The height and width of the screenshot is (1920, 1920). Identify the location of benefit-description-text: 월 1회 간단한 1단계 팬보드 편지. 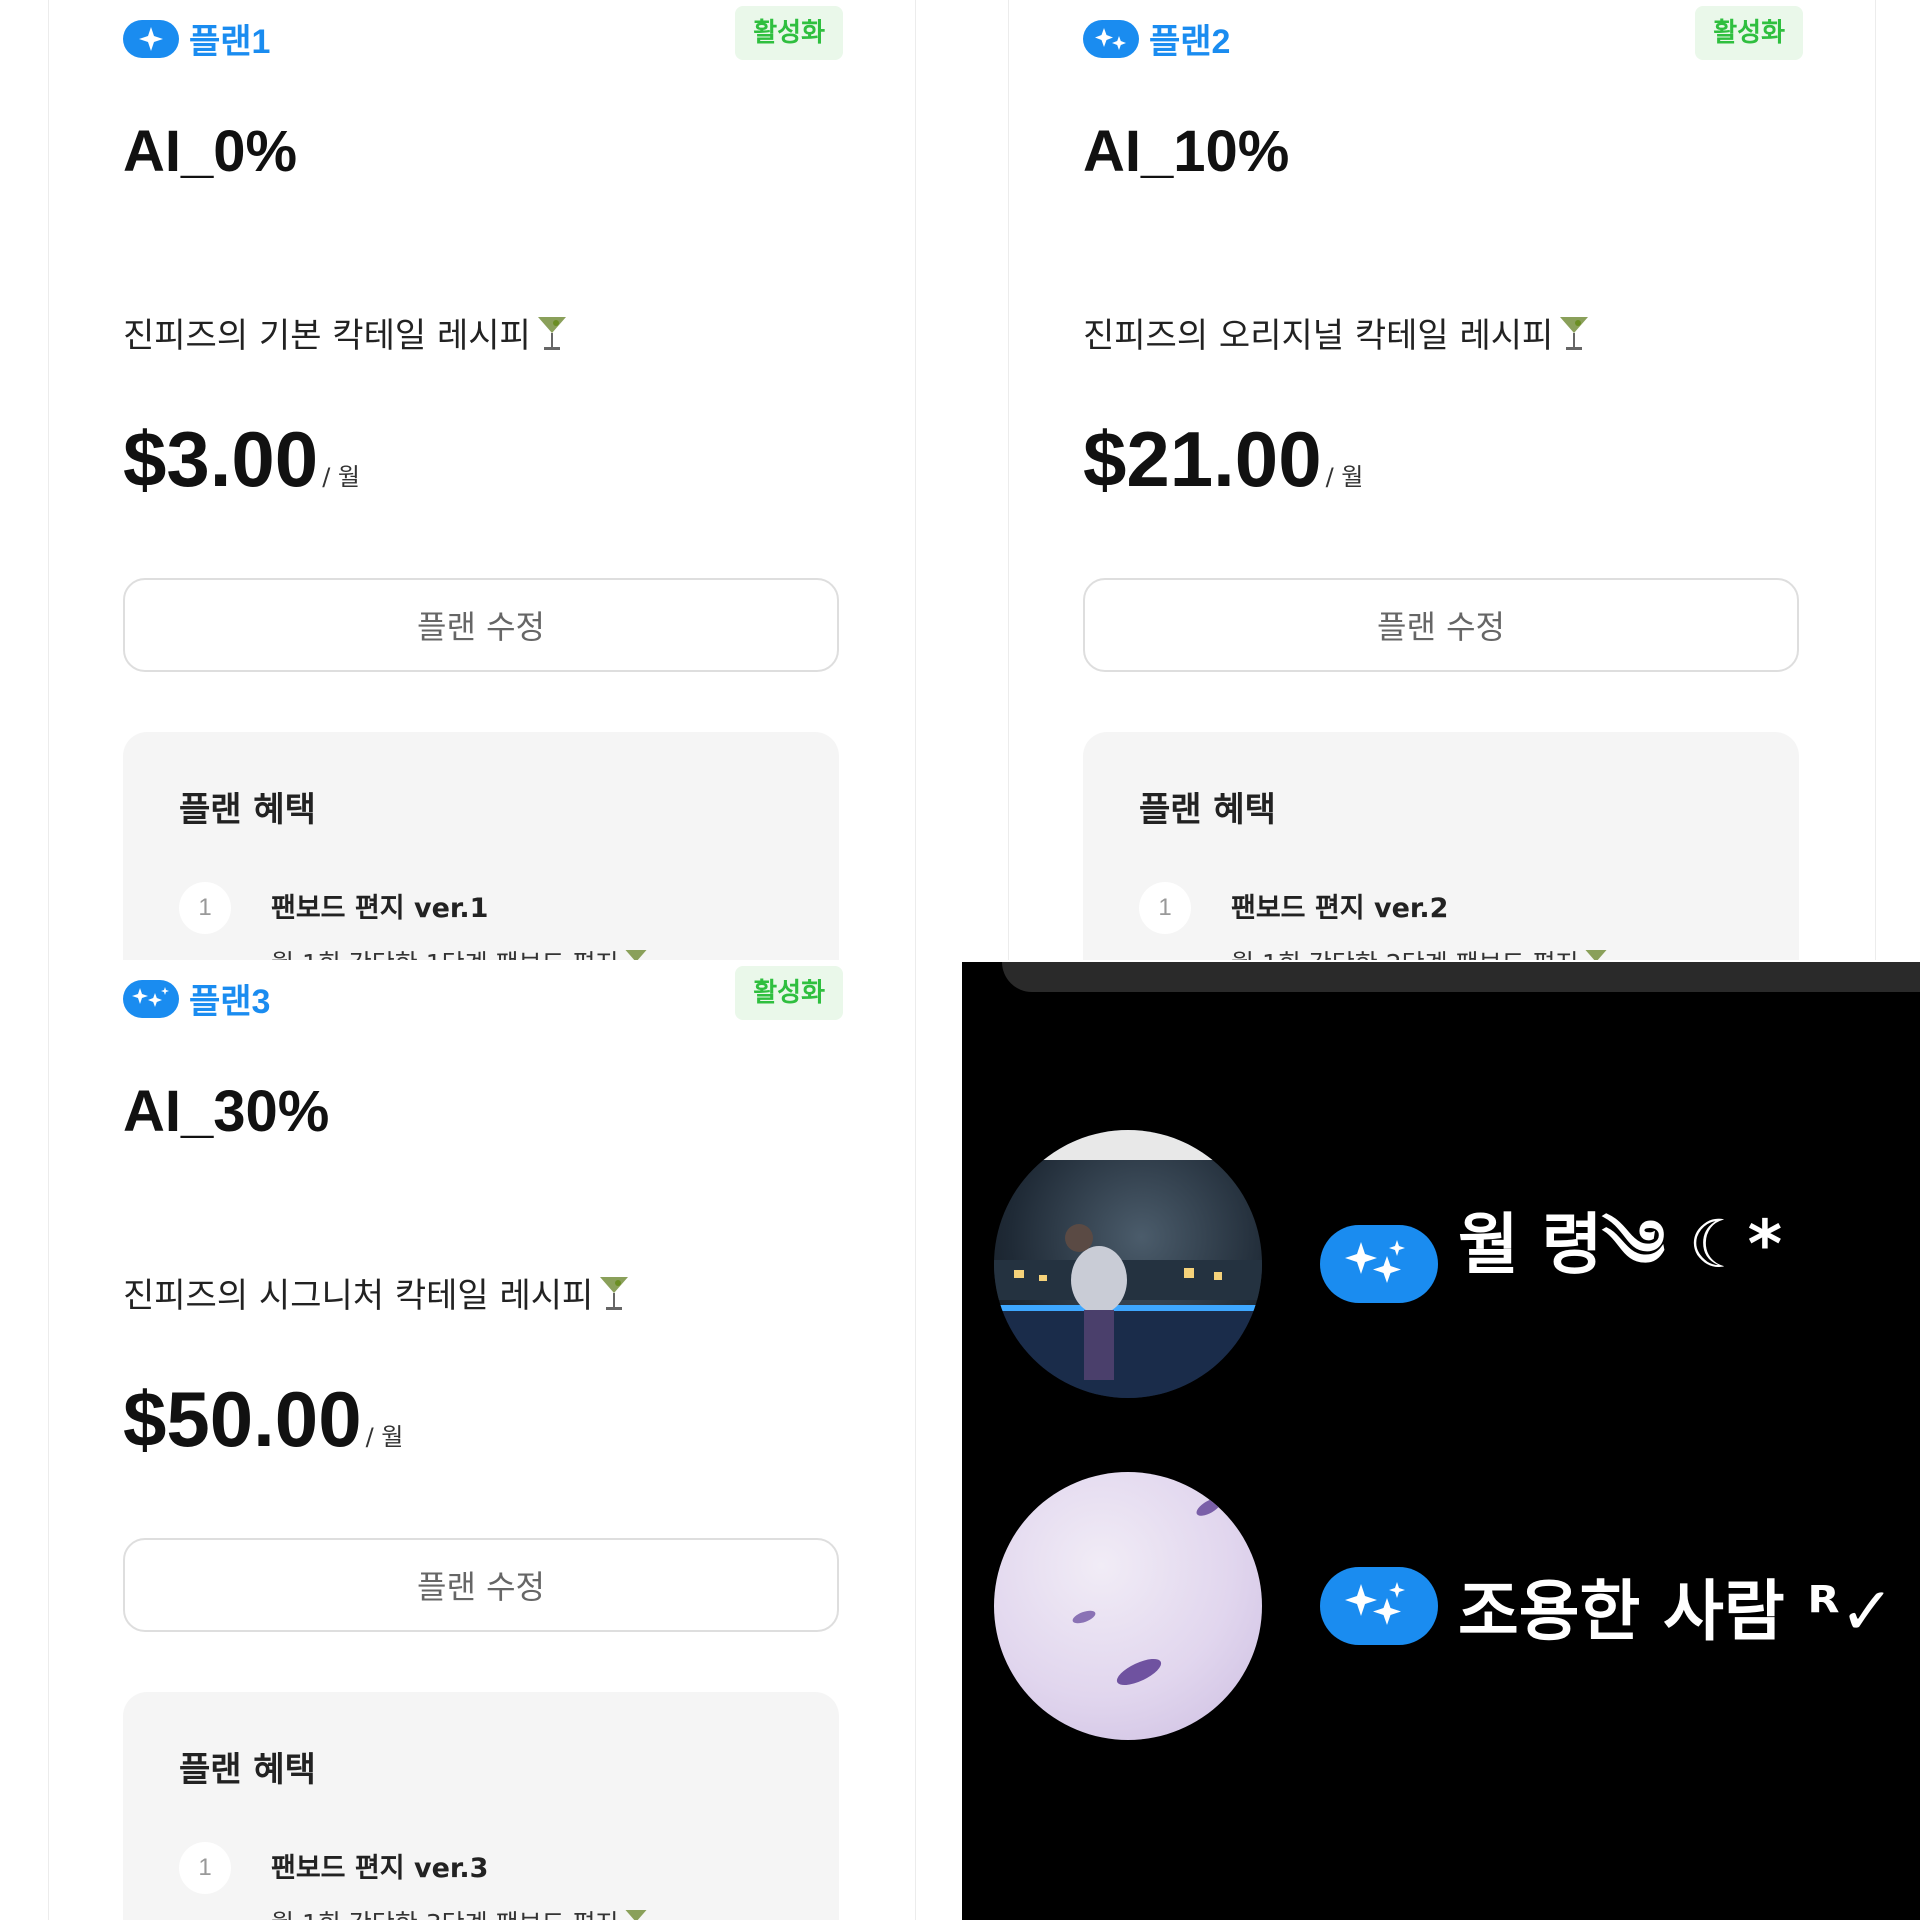
(445, 952).